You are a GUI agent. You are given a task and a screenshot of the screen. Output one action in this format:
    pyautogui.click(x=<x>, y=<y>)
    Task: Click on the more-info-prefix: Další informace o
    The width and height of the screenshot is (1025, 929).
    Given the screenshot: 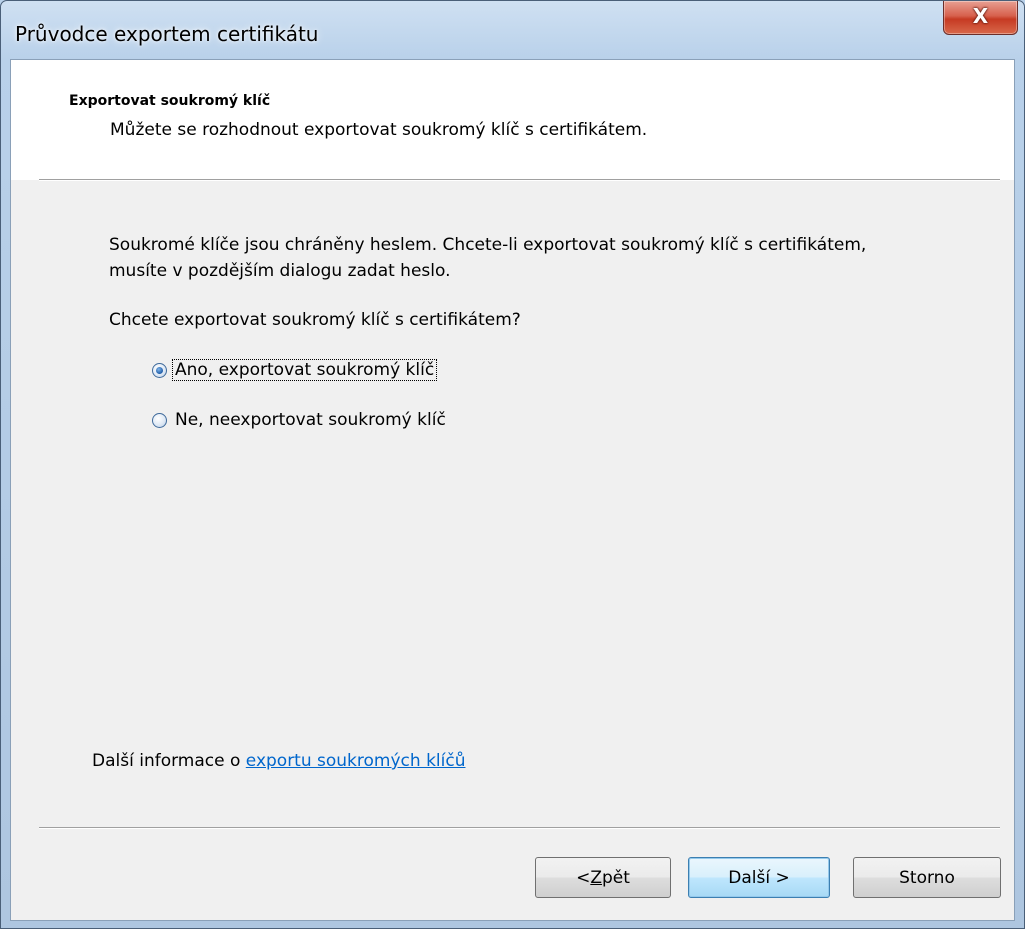 What is the action you would take?
    pyautogui.click(x=169, y=761)
    